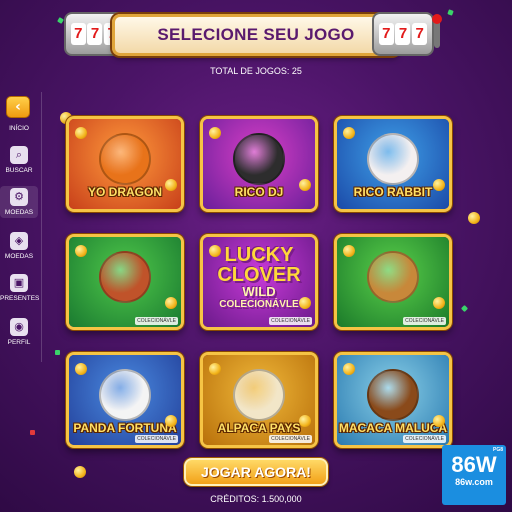 This screenshot has height=512, width=512. I want to click on sidebar-item-presentes: ▣ PRESENTES, so click(20, 288).